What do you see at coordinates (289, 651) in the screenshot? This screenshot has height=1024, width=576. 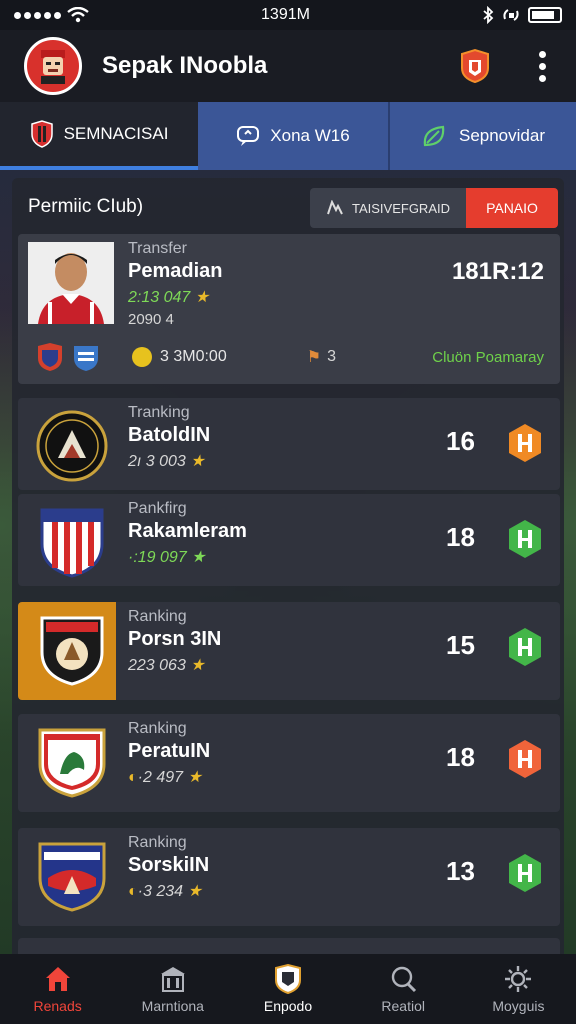 I see `ranking-card: Ranking Porsn 3IN 223 063 ★ 15` at bounding box center [289, 651].